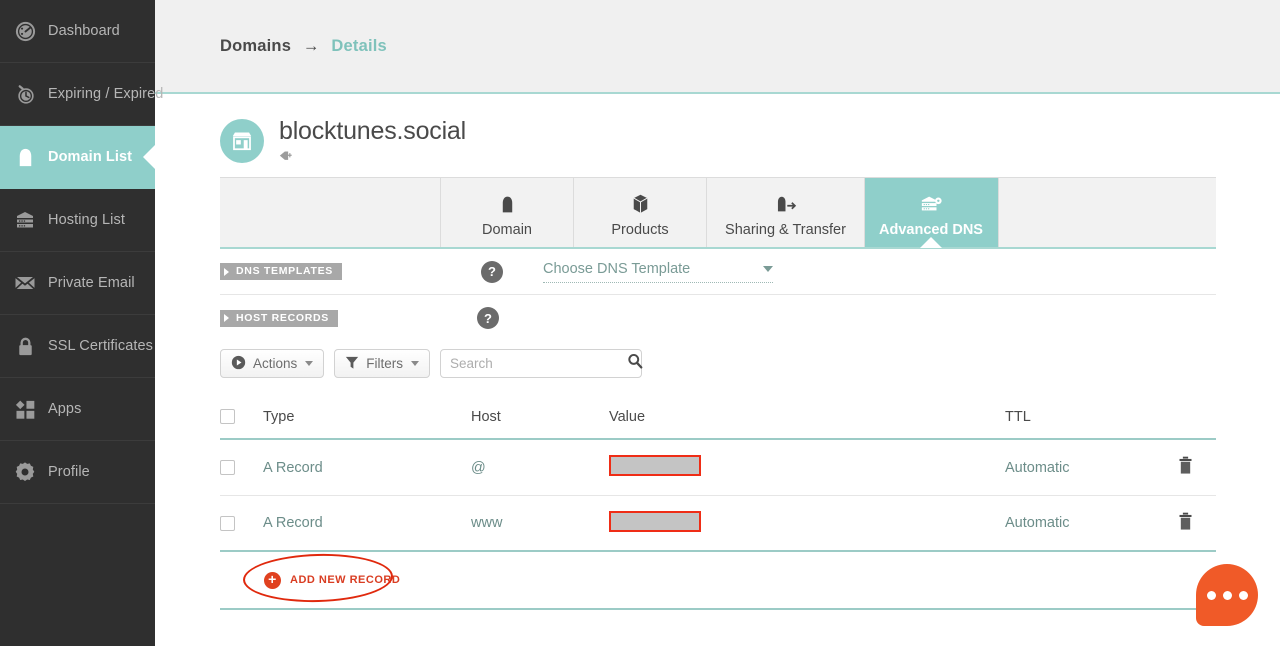 The height and width of the screenshot is (646, 1280). I want to click on bottom-strip, so click(640, 642).